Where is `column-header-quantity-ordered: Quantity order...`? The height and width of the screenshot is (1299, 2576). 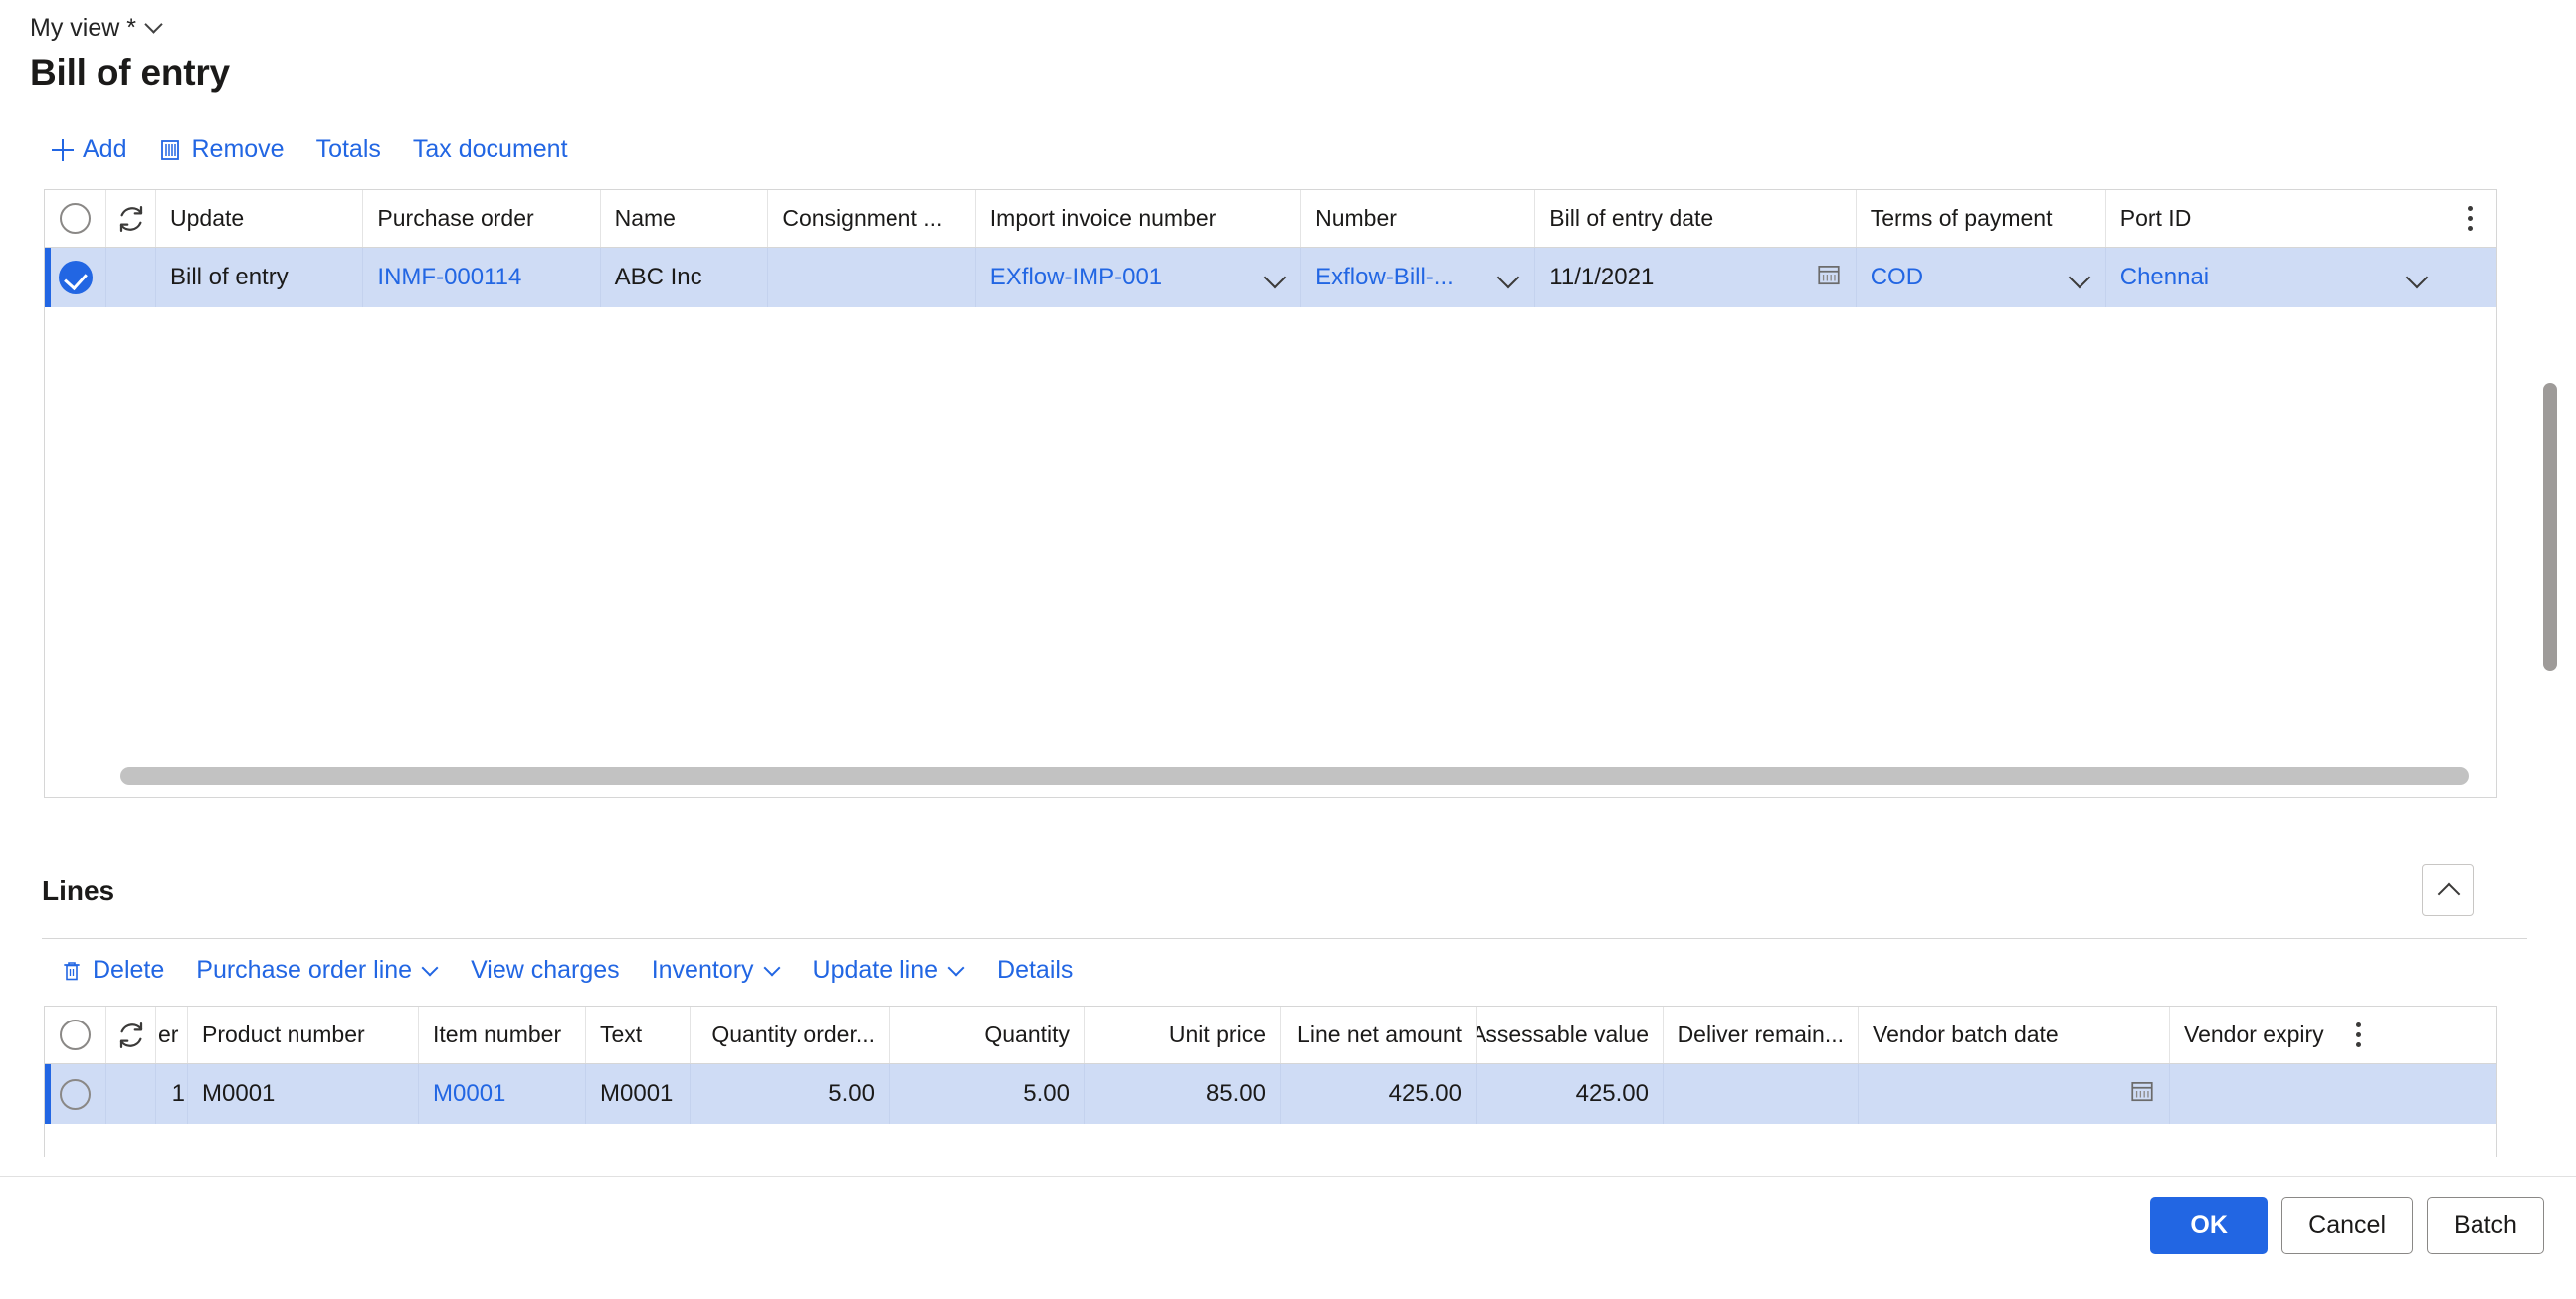 column-header-quantity-ordered: Quantity order... is located at coordinates (790, 1035).